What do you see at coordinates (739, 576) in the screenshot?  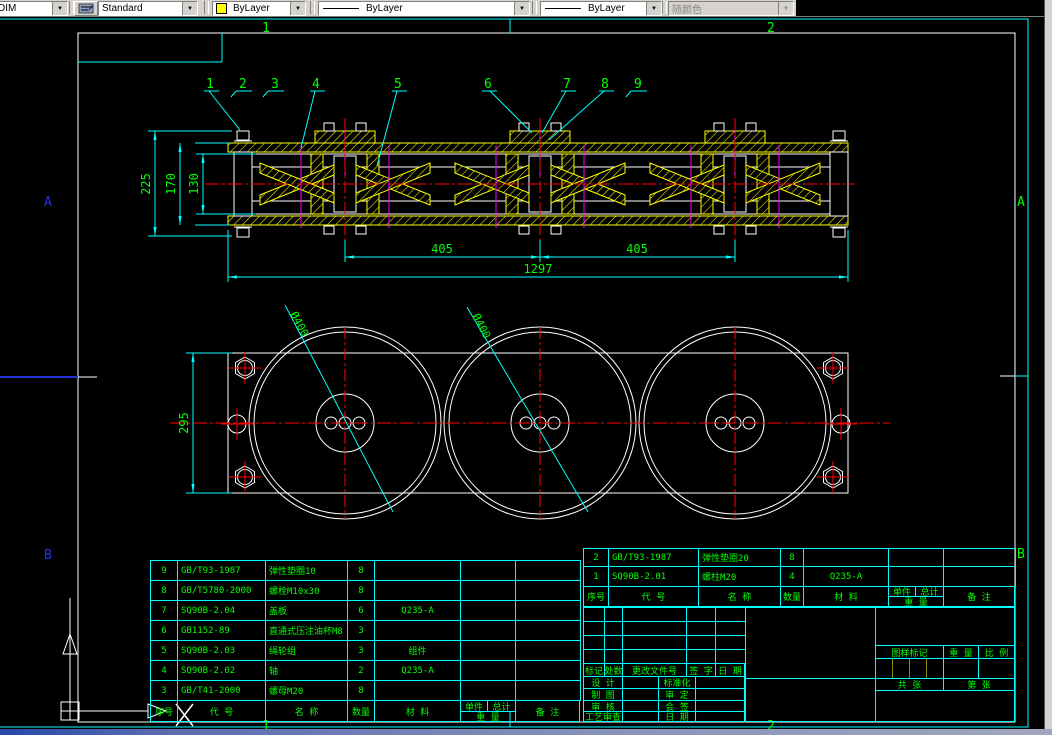 I see `bom-cell-name: 螺柱M20` at bounding box center [739, 576].